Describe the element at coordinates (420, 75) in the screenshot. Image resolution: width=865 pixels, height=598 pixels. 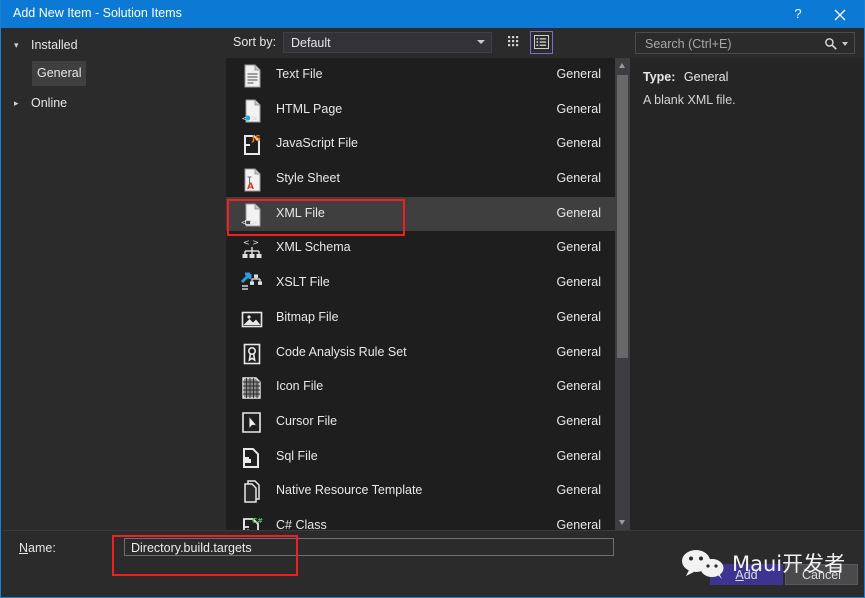
I see `table-row: Text File General` at that location.